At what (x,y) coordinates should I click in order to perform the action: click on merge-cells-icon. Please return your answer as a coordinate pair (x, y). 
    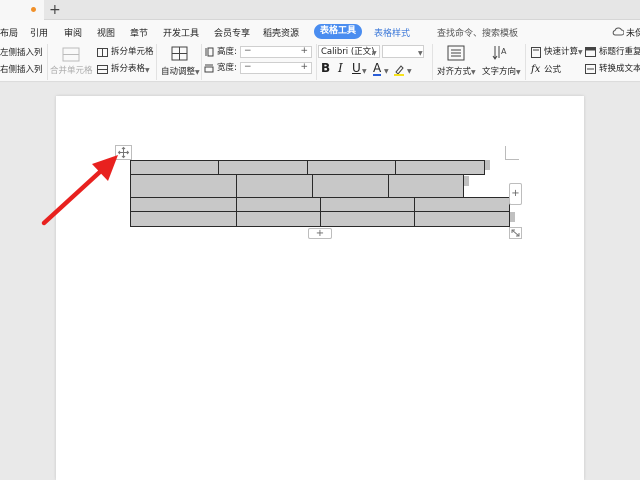
    Looking at the image, I should click on (71, 54).